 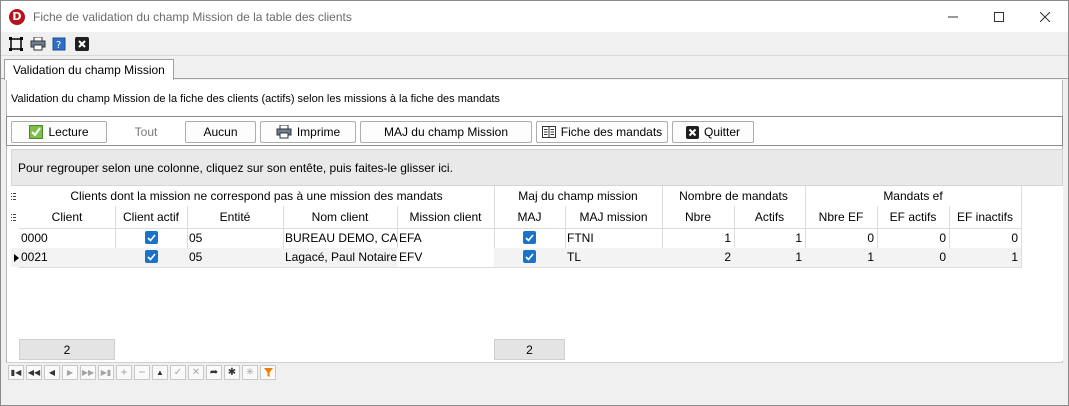 What do you see at coordinates (89, 69) in the screenshot?
I see `tab-validation-mission: Validation du champ Mission` at bounding box center [89, 69].